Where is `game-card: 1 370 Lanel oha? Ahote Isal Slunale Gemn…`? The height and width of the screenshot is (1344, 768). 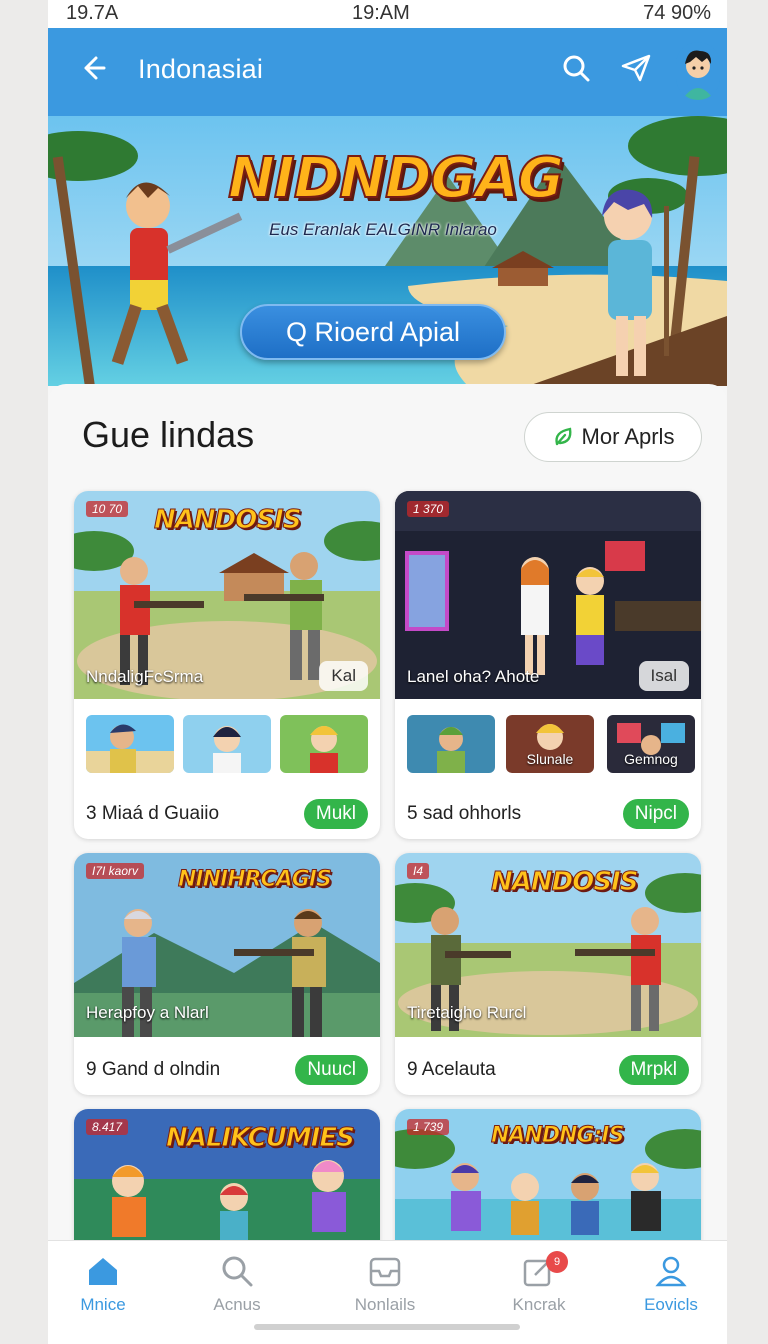
game-card: 1 370 Lanel oha? Ahote Isal Slunale Gemn… is located at coordinates (548, 665).